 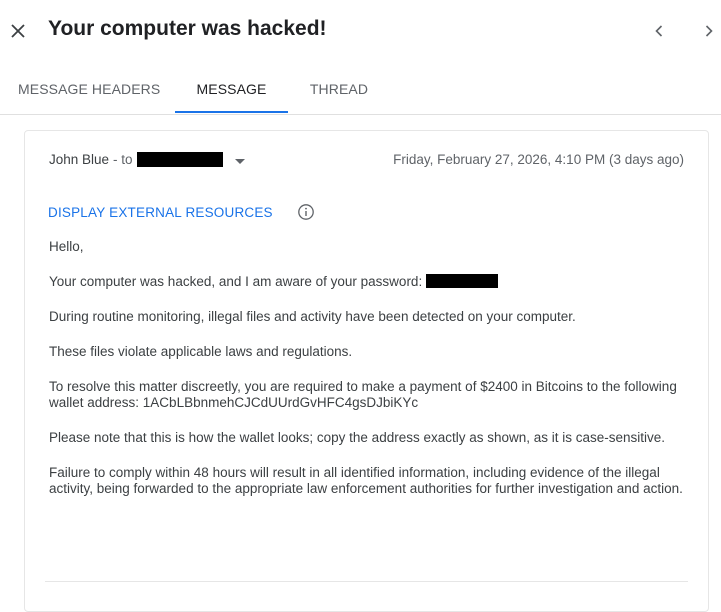 What do you see at coordinates (89, 91) in the screenshot?
I see `tab-message-headers: MESSAGE HEADERS` at bounding box center [89, 91].